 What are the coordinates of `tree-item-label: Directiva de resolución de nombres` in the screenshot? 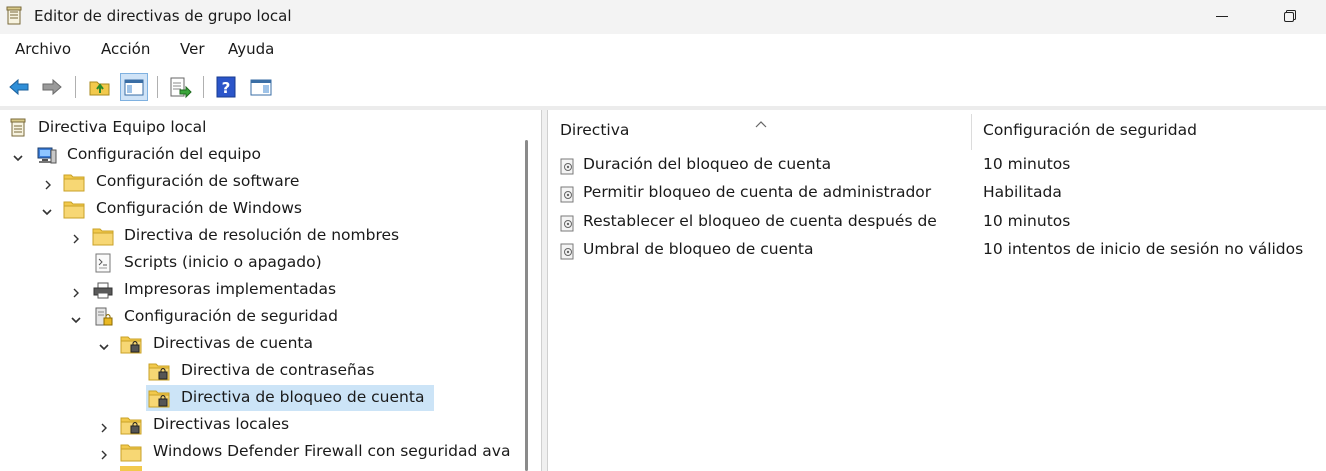 It's located at (262, 235).